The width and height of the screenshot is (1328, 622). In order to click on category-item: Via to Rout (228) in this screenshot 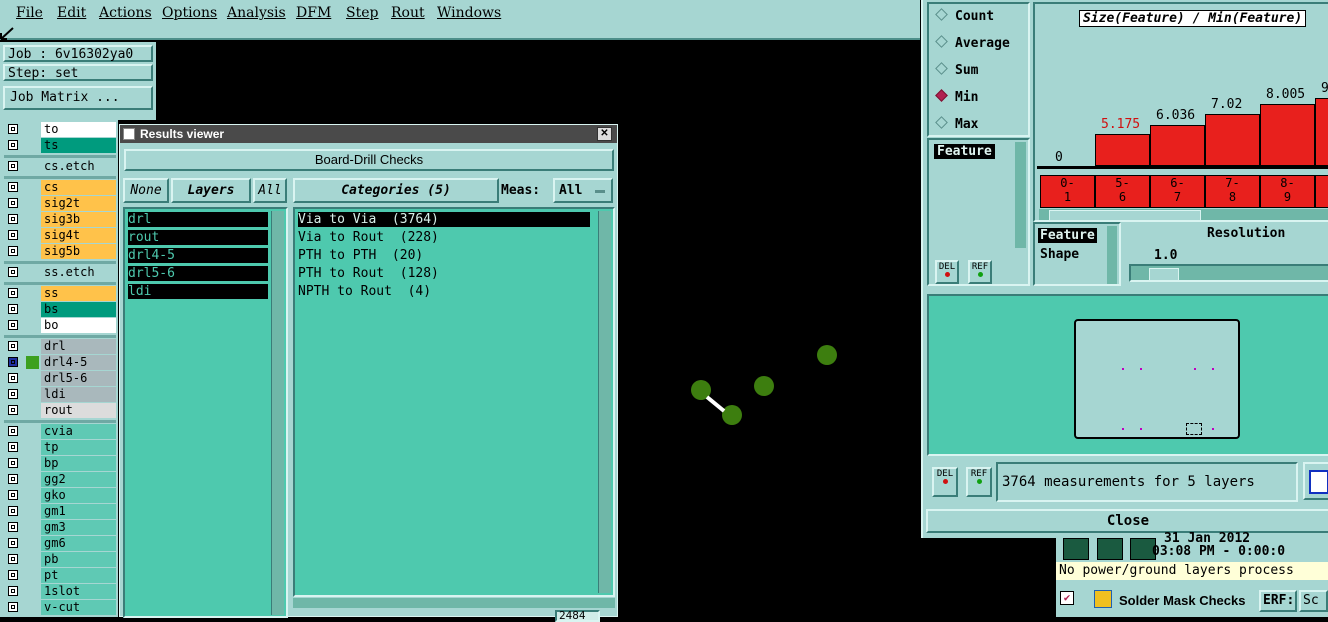, I will do `click(368, 237)`.